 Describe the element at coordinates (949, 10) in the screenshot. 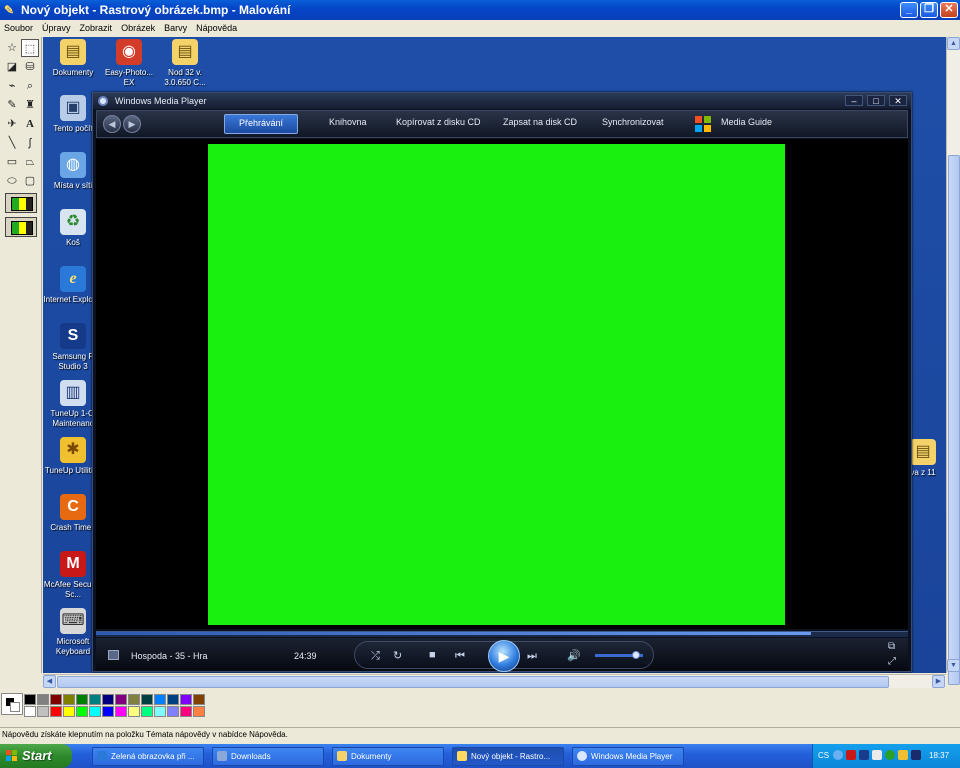

I see `close-button: ✕` at that location.